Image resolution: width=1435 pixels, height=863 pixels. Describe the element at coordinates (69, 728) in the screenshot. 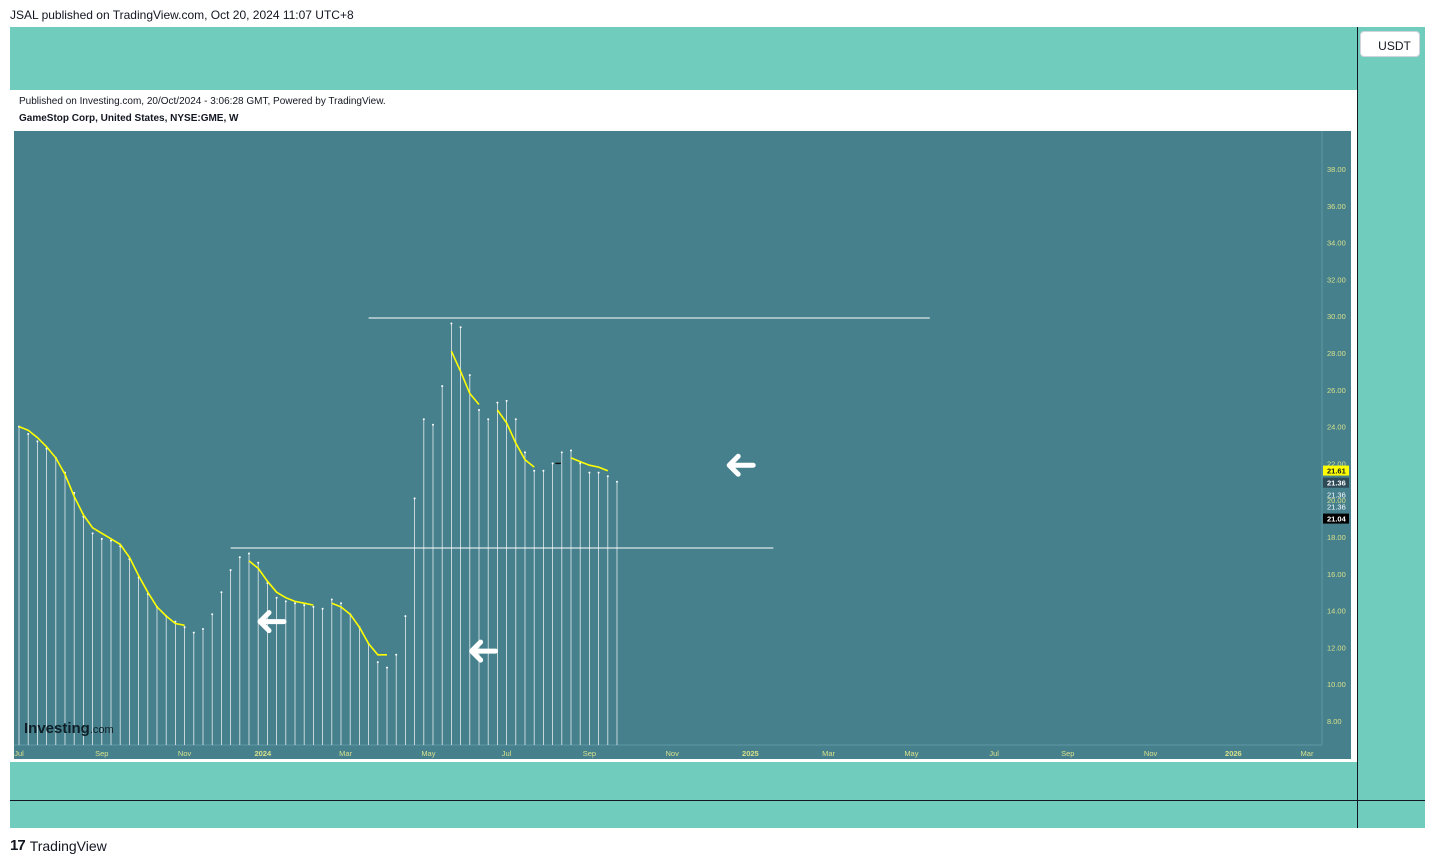

I see `investing-watermark: Investing.com` at that location.